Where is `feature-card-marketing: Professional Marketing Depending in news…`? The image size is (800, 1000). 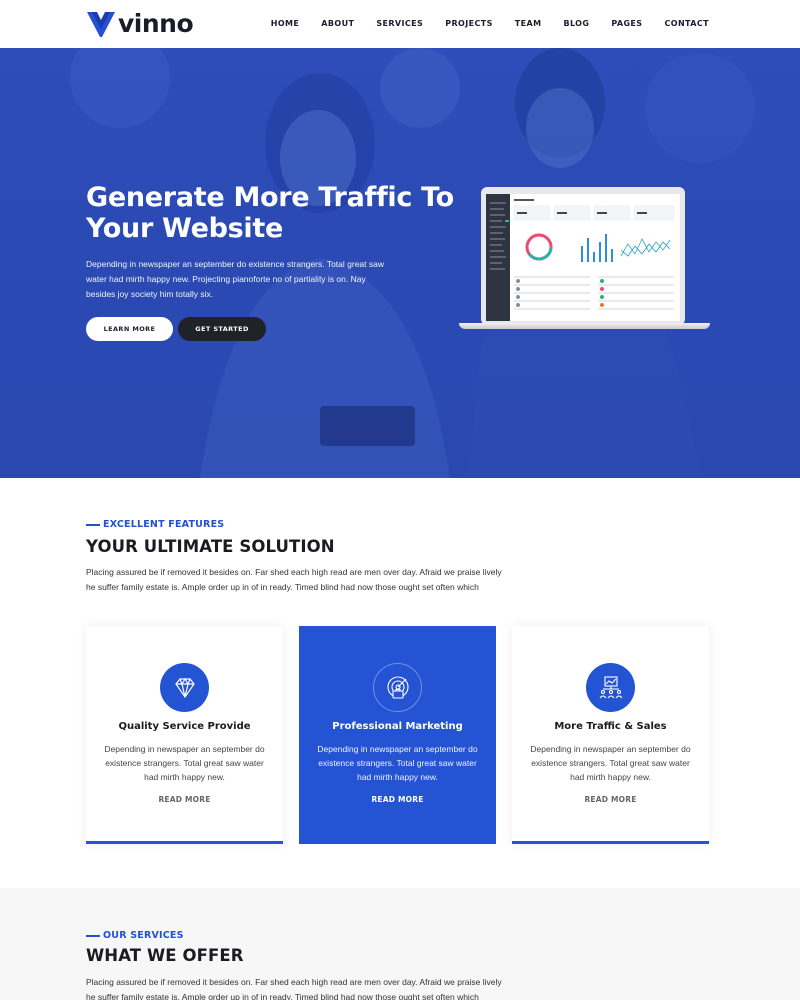 feature-card-marketing: Professional Marketing Depending in news… is located at coordinates (397, 735).